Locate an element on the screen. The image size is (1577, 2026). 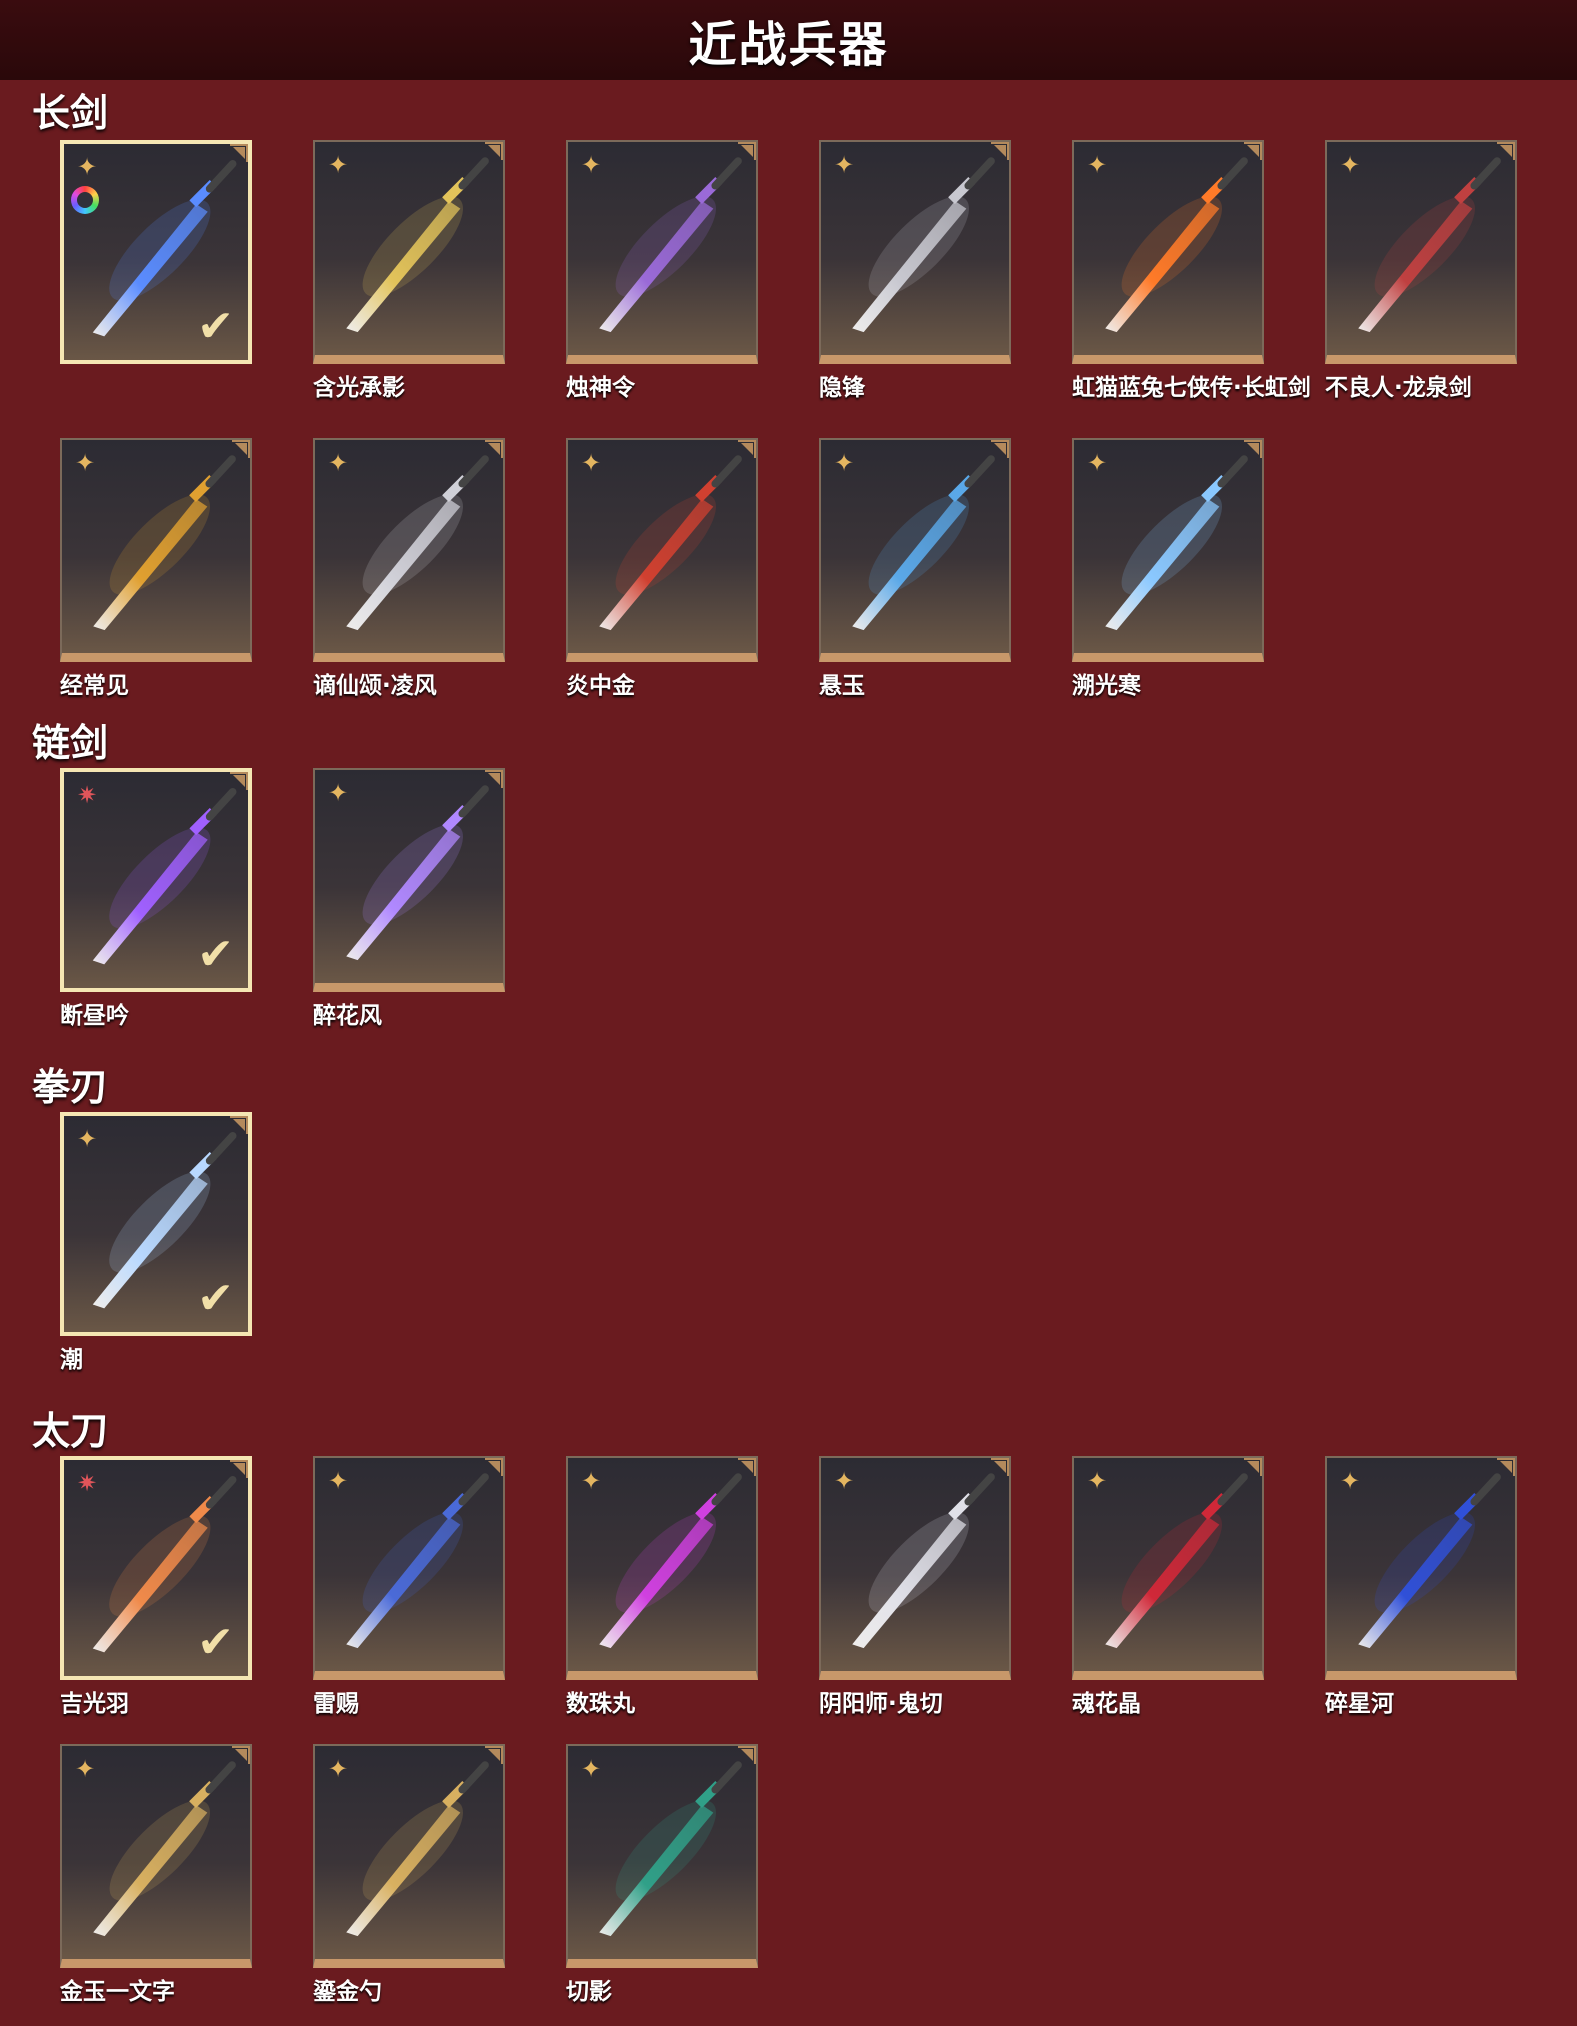
weapon-name: 数珠丸 is located at coordinates (600, 1704).